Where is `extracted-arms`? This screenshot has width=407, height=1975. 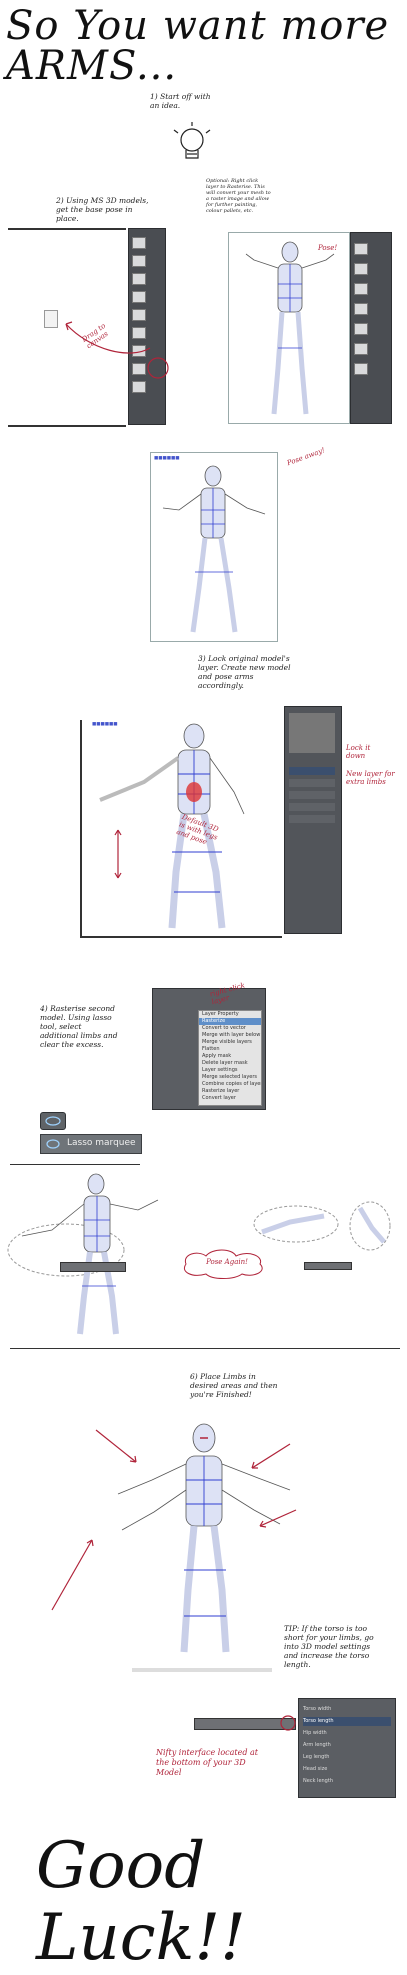
extracted-arms is located at coordinates (322, 1226).